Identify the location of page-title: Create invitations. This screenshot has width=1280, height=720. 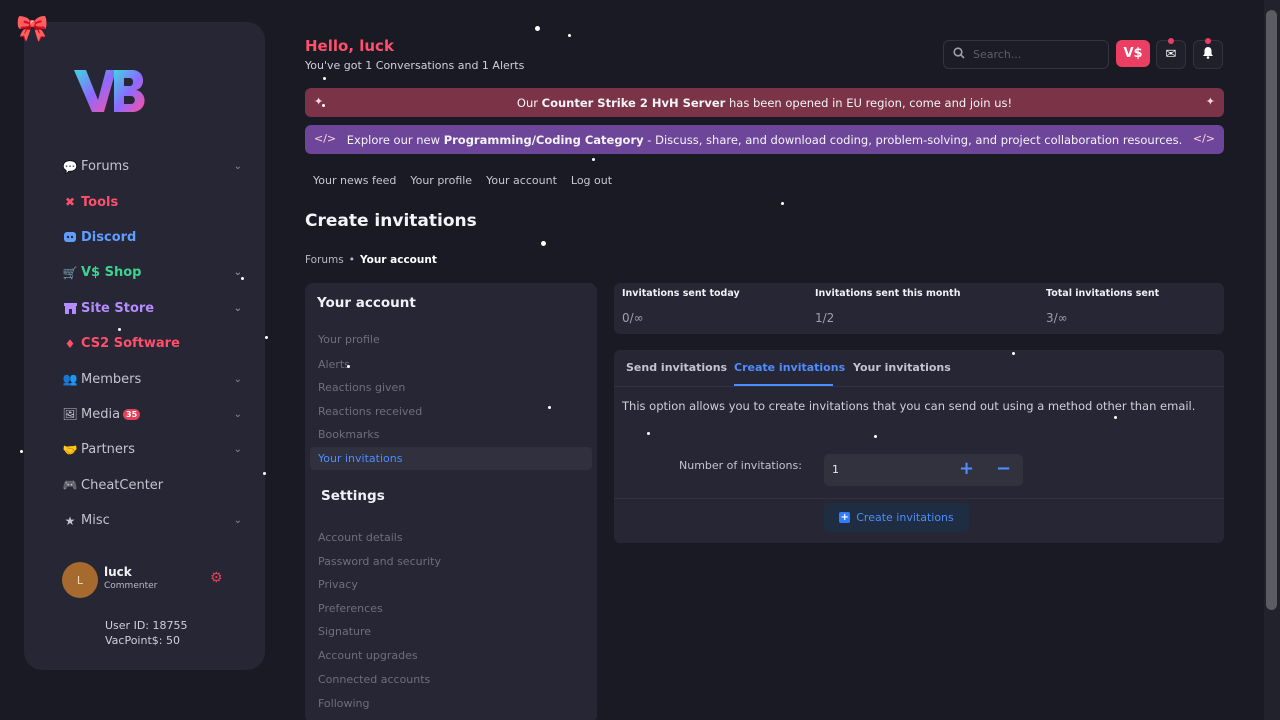
(391, 221).